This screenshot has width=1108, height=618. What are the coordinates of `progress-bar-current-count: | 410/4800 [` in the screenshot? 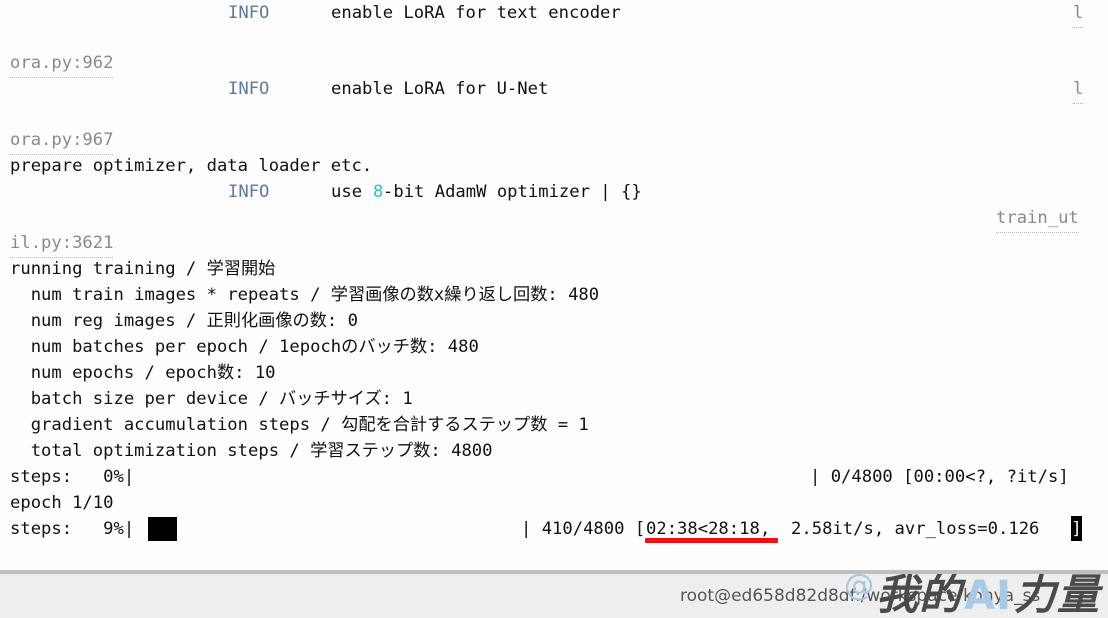 It's located at (583, 529).